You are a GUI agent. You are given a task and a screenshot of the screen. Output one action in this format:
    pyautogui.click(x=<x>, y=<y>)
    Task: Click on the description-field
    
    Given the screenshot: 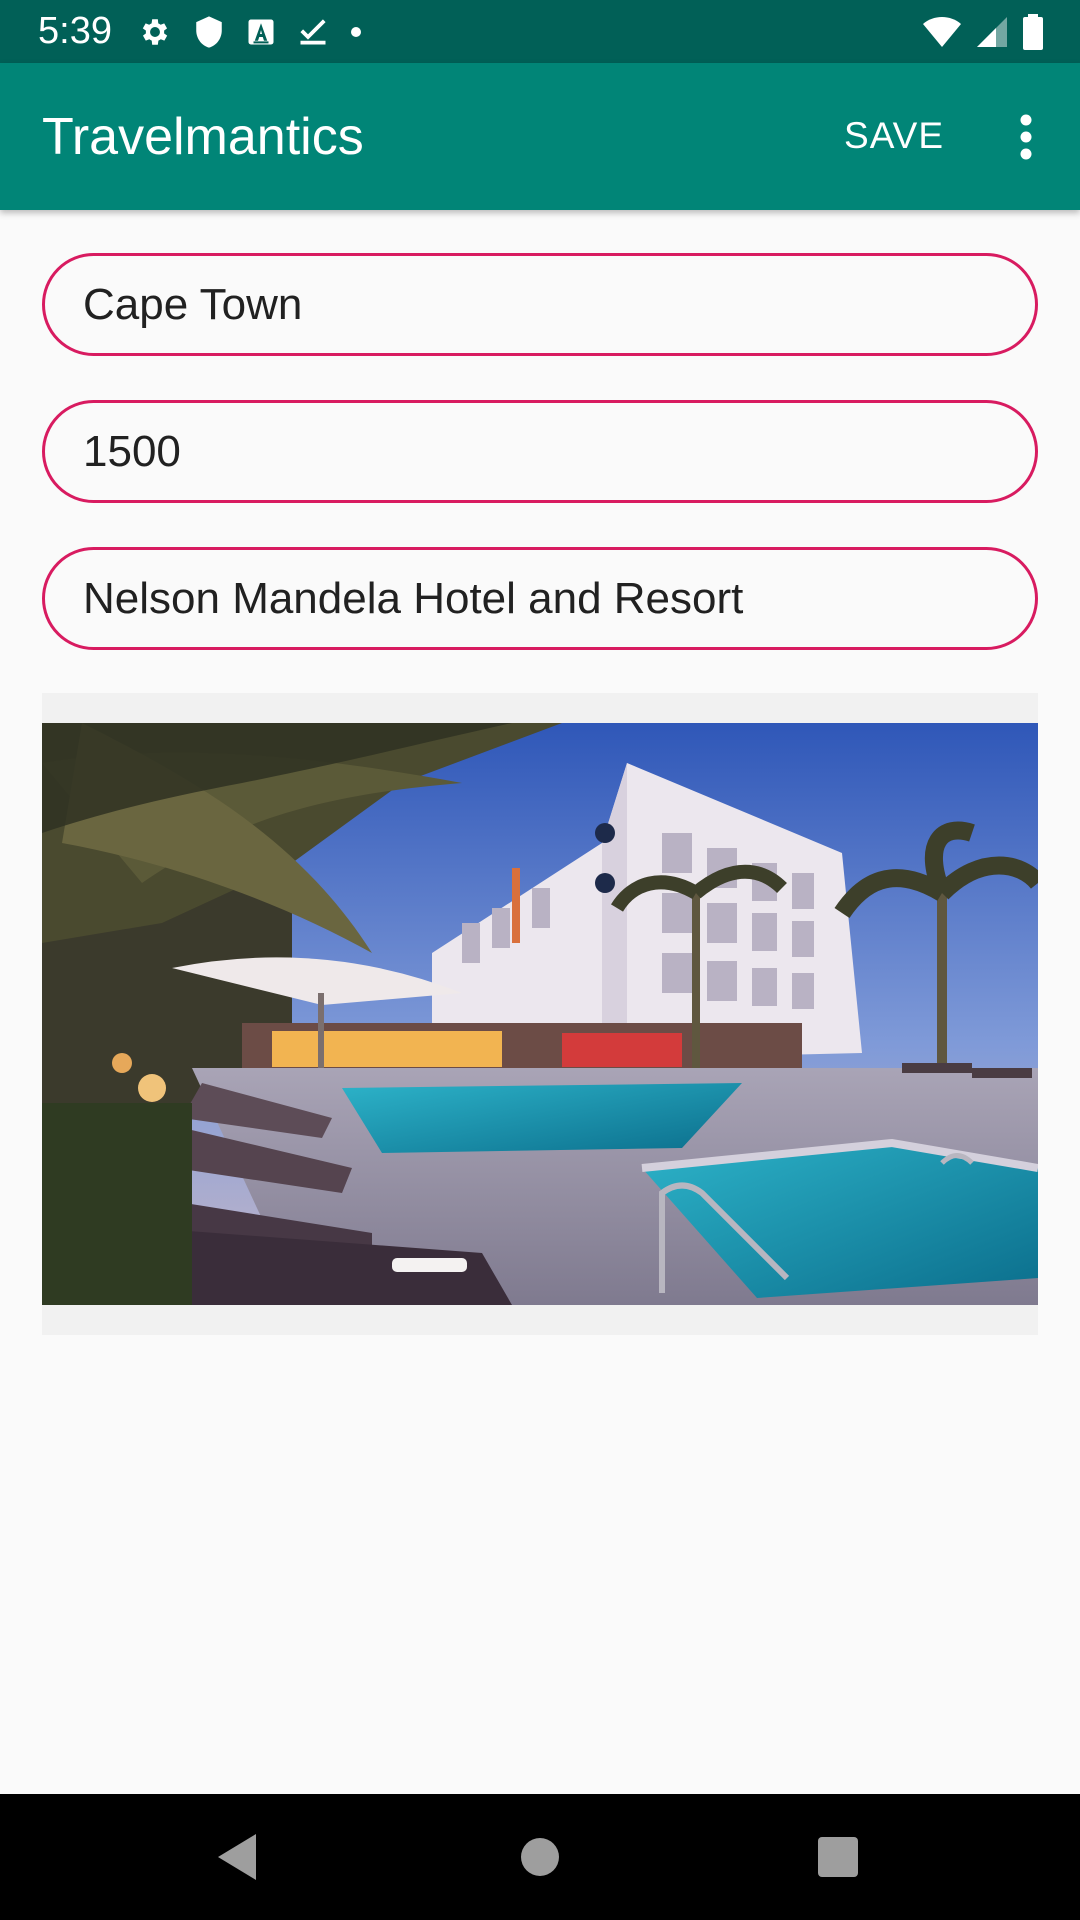 What is the action you would take?
    pyautogui.click(x=540, y=598)
    